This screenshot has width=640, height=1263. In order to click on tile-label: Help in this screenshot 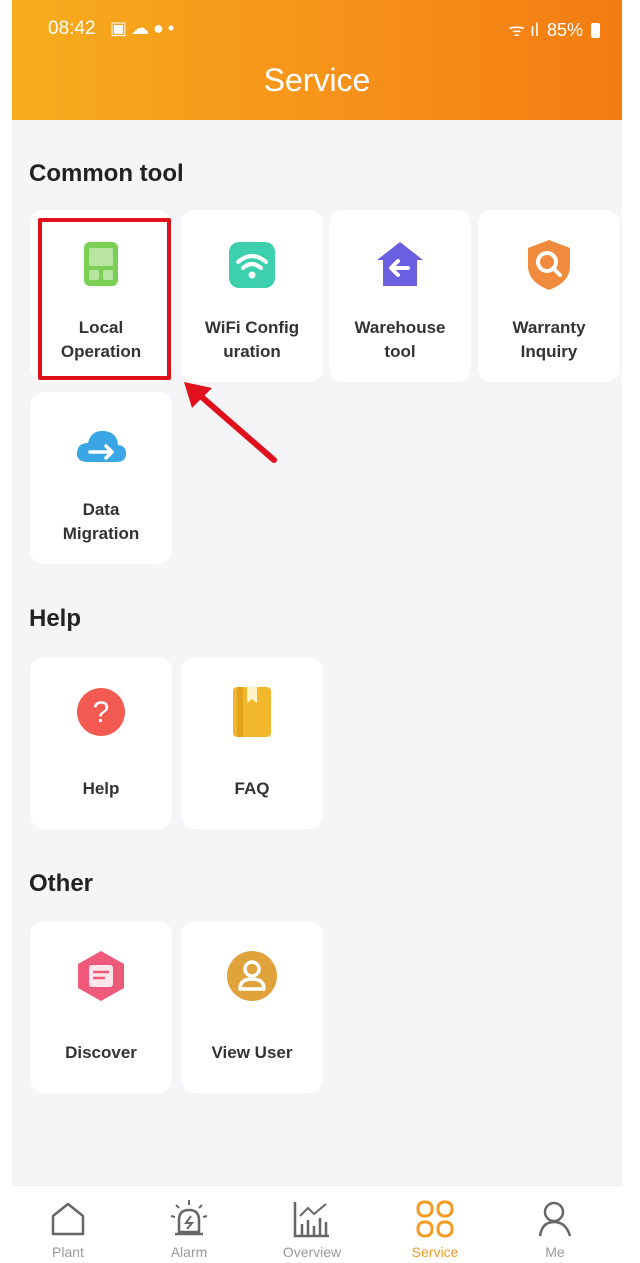, I will do `click(101, 788)`.